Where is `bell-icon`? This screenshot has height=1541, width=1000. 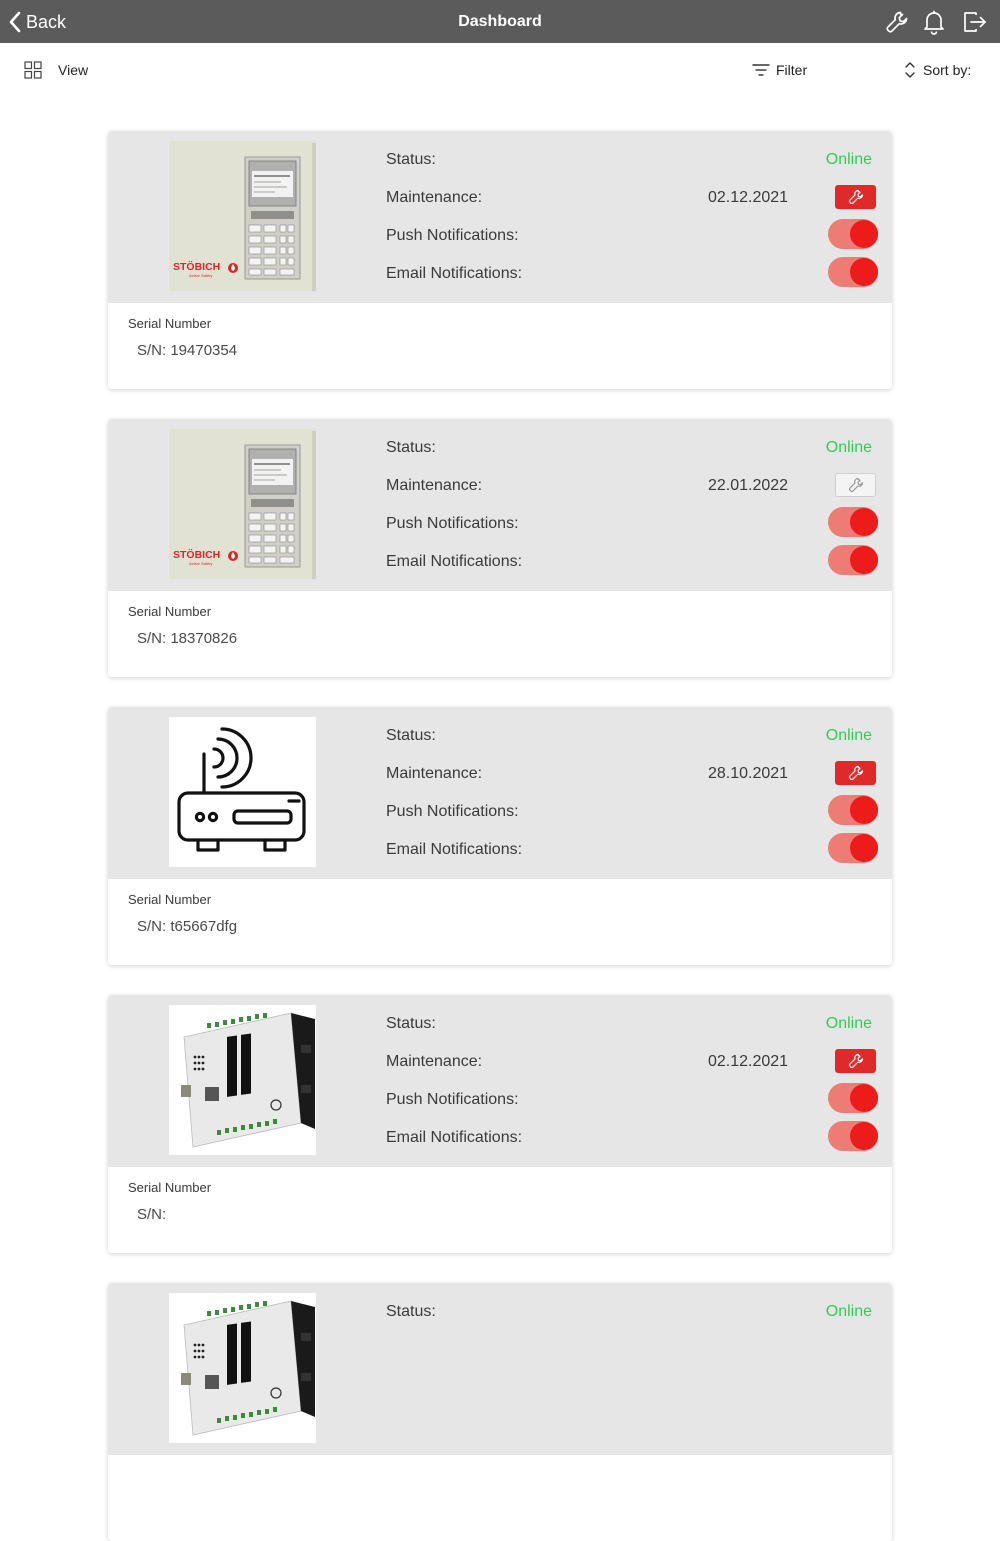
bell-icon is located at coordinates (934, 22).